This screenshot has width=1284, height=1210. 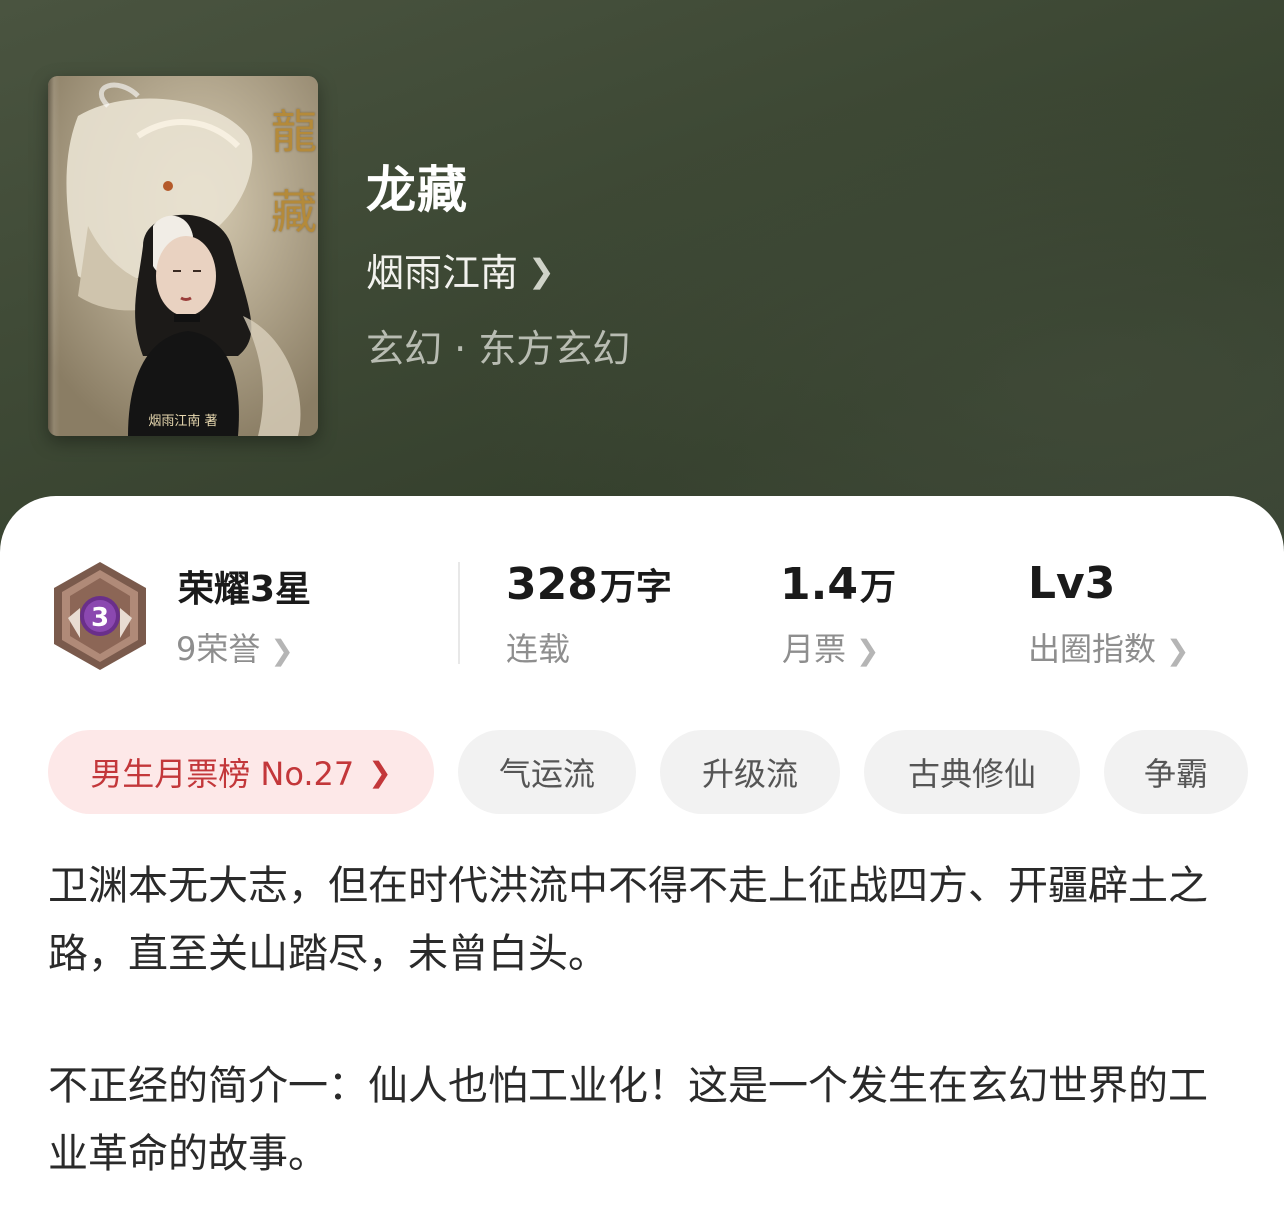 I want to click on rank-tag-label: 男生月票榜 No.27, so click(x=222, y=774).